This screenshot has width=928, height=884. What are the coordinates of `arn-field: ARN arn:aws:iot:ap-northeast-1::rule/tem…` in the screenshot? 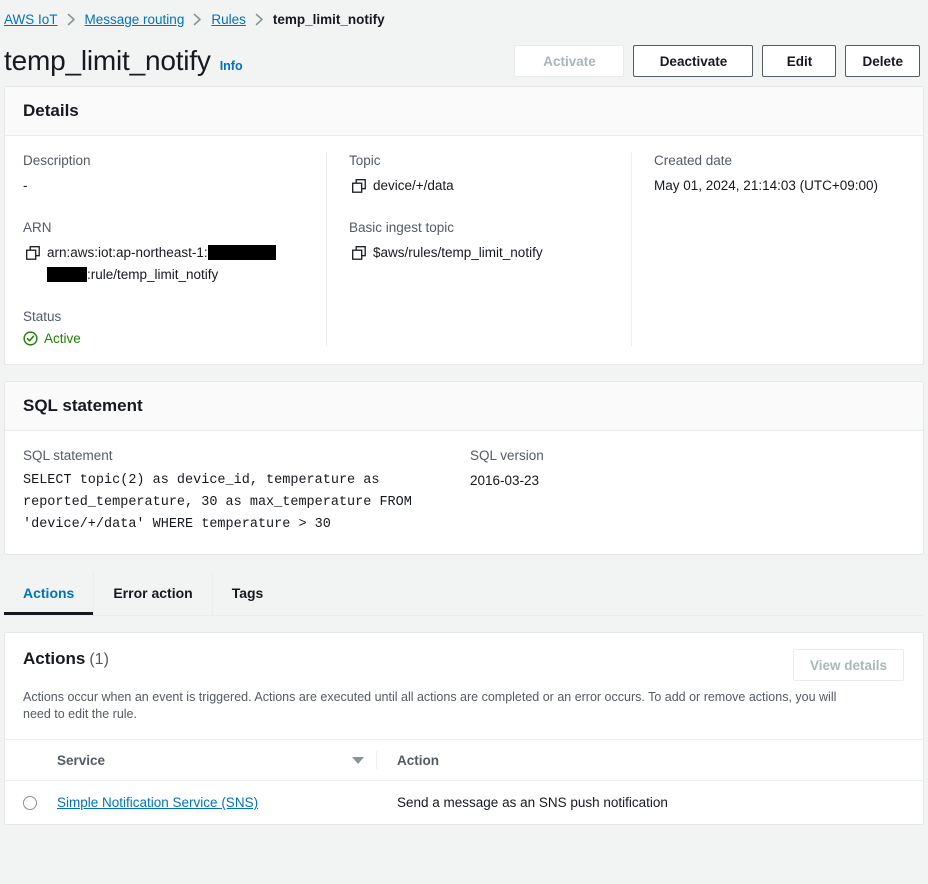 It's located at (165, 252).